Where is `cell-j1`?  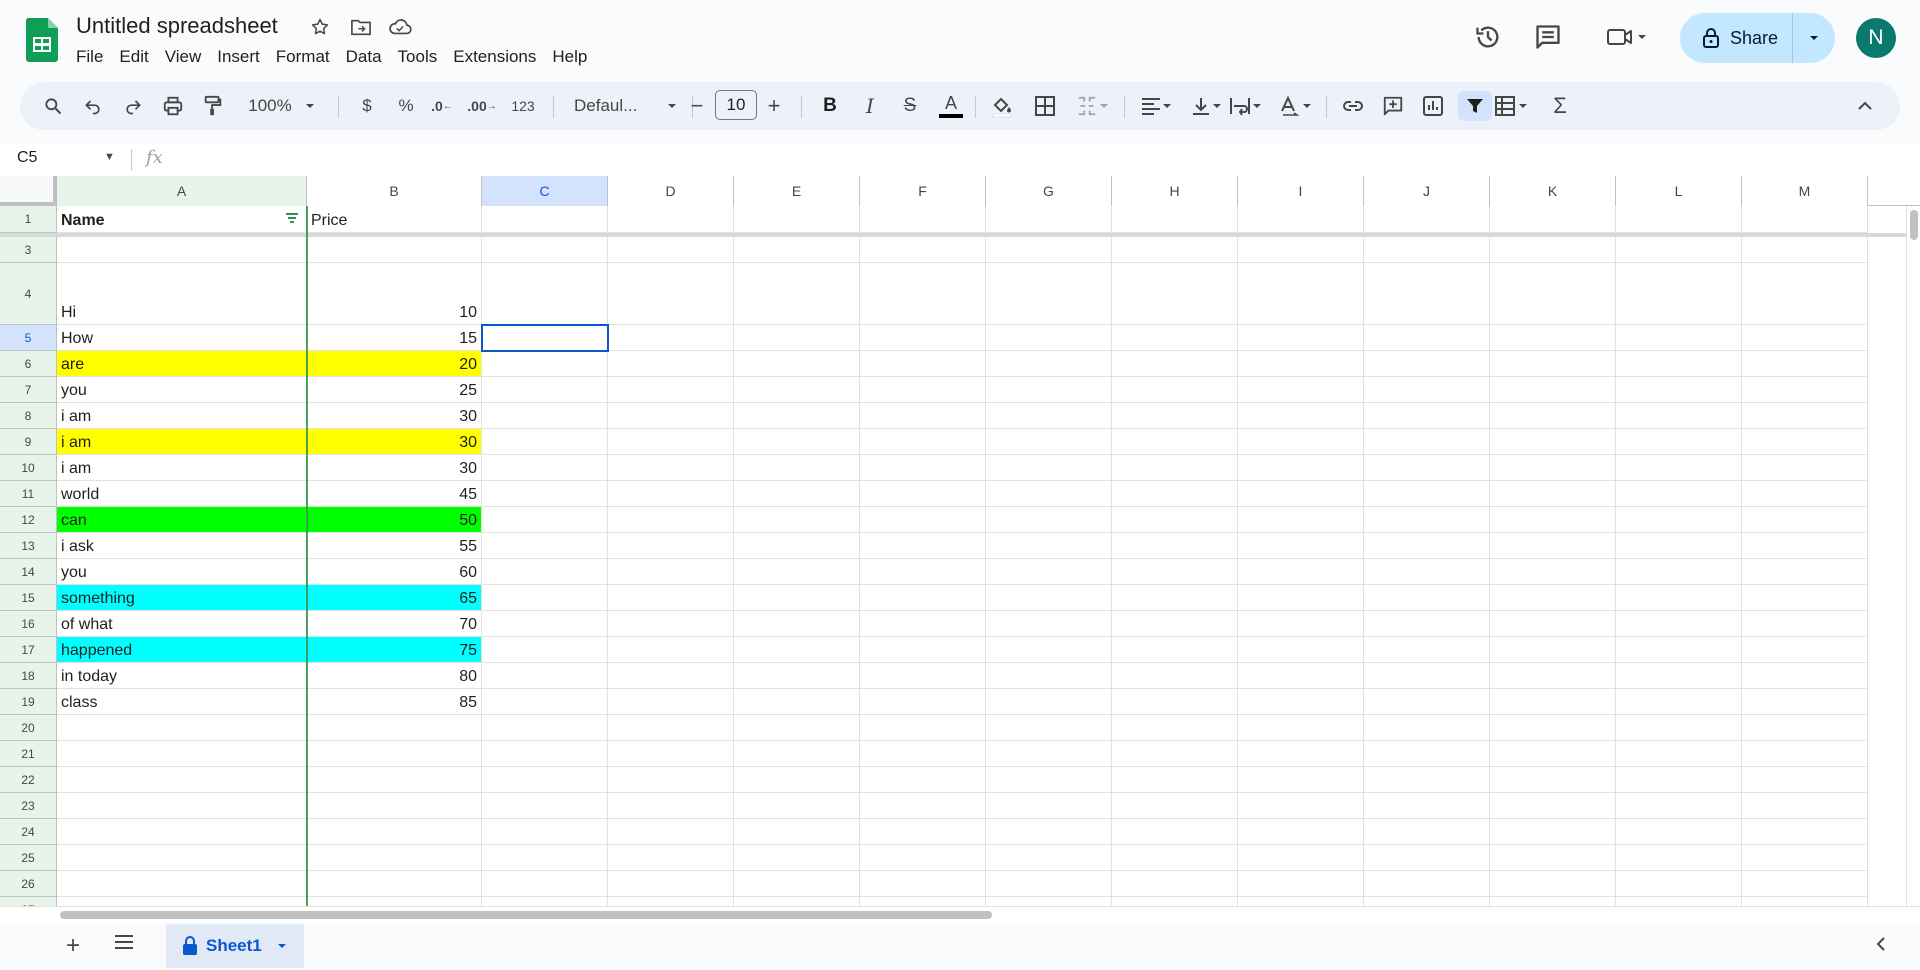
cell-j1 is located at coordinates (1427, 219).